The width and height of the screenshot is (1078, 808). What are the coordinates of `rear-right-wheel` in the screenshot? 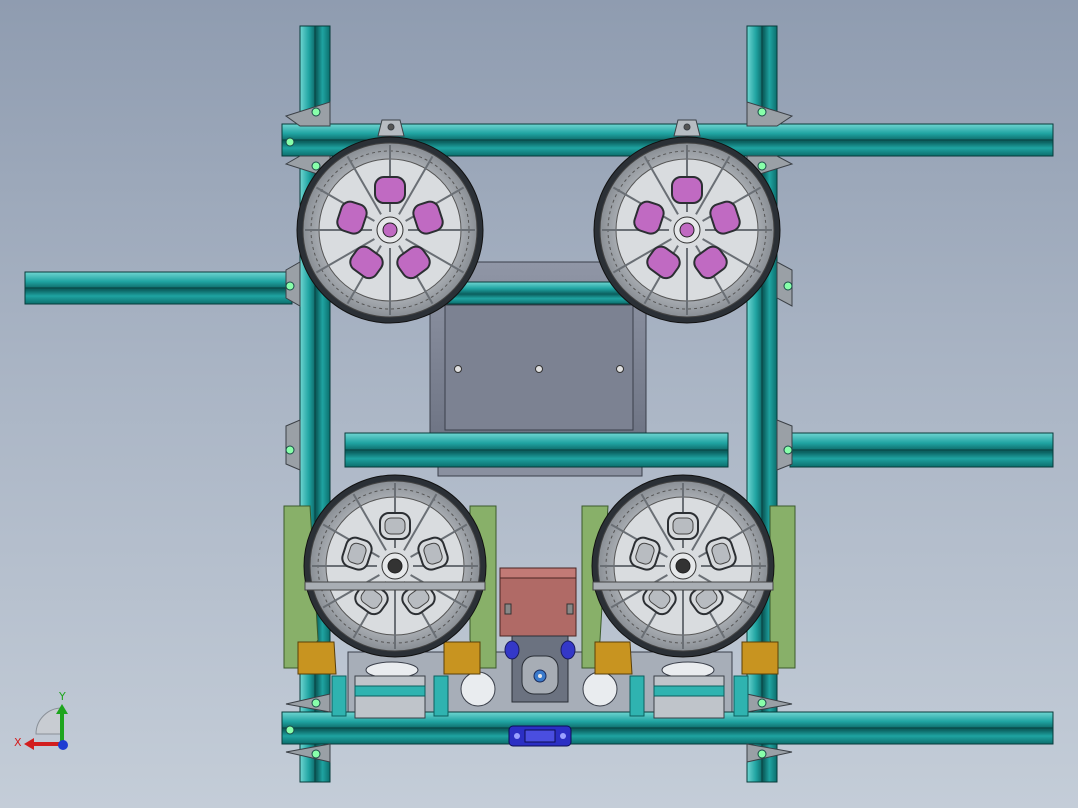 It's located at (683, 566).